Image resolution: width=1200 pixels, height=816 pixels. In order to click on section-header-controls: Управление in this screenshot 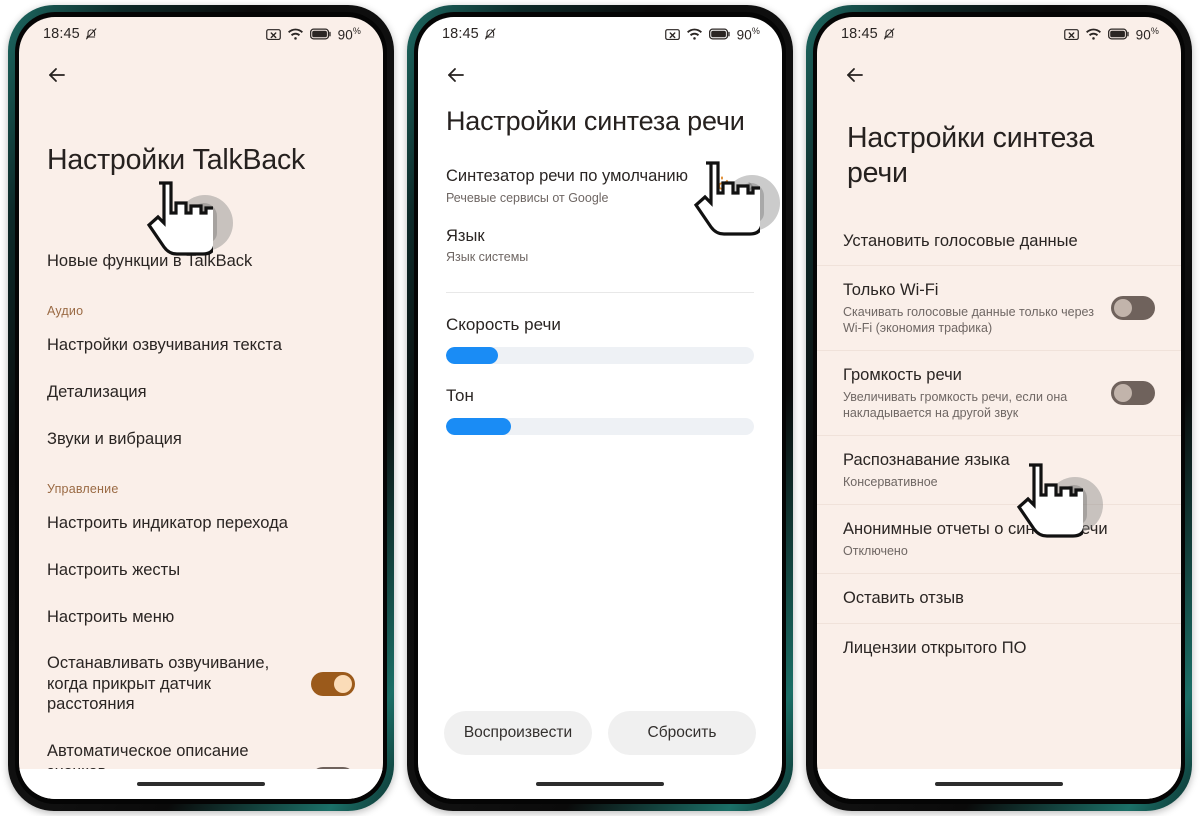, I will do `click(83, 489)`.